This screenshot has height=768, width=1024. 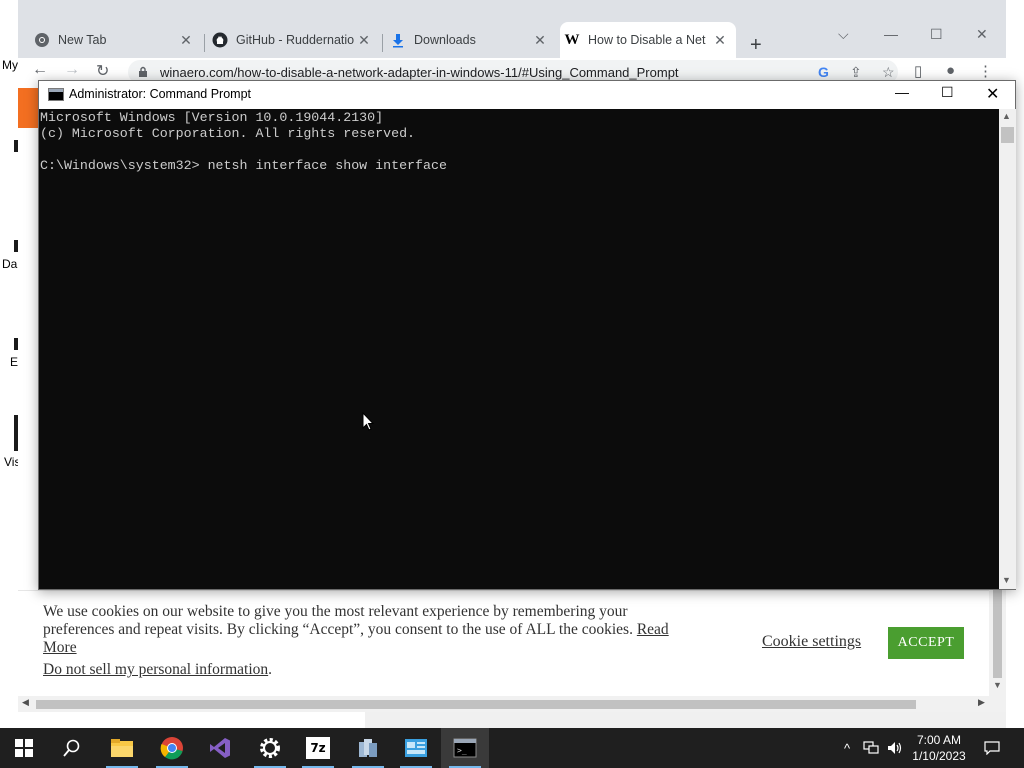 I want to click on winaero-icon: W, so click(x=572, y=39).